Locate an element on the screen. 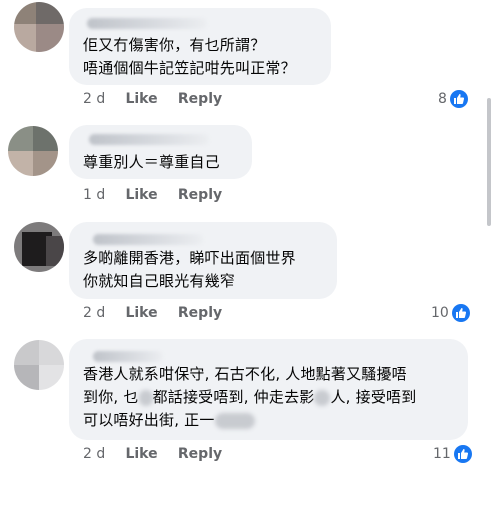  comment-bubble: 佢又冇傷害你，有乜所謂？ 唔通個個牛記笠記咁先叫正常？ is located at coordinates (200, 46).